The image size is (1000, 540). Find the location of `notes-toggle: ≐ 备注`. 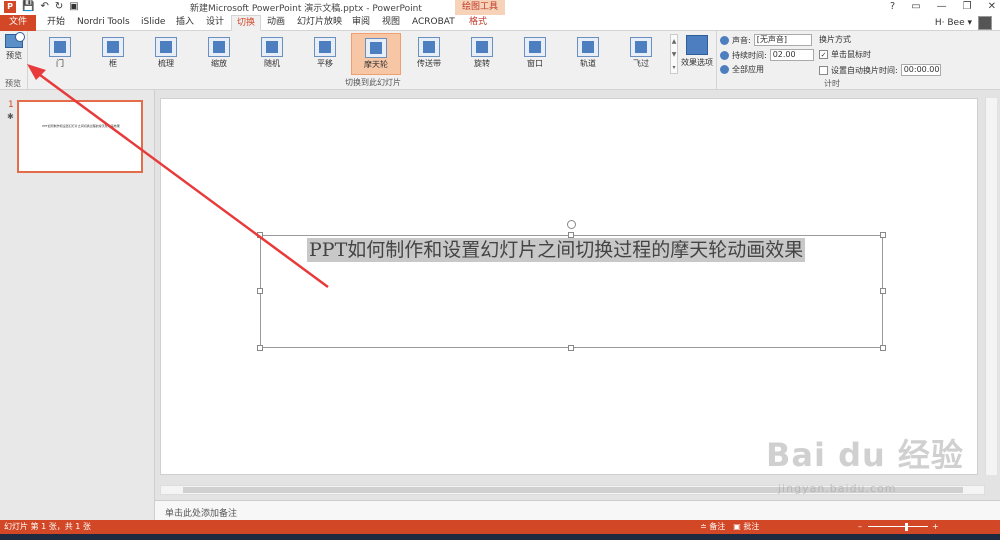

notes-toggle: ≐ 备注 is located at coordinates (712, 527).